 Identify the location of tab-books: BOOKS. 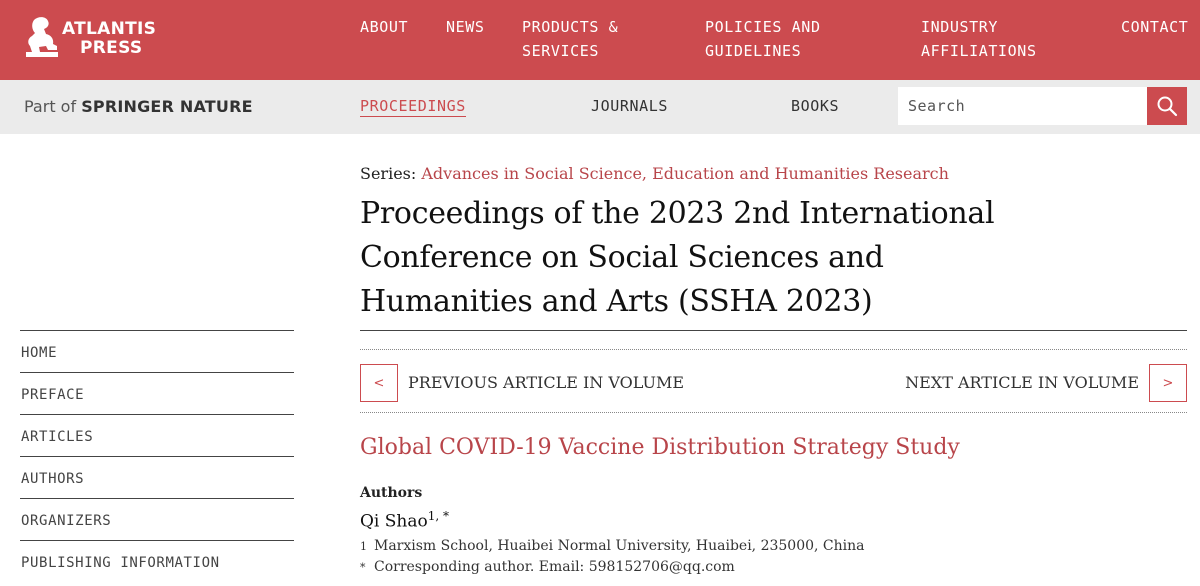
(815, 106).